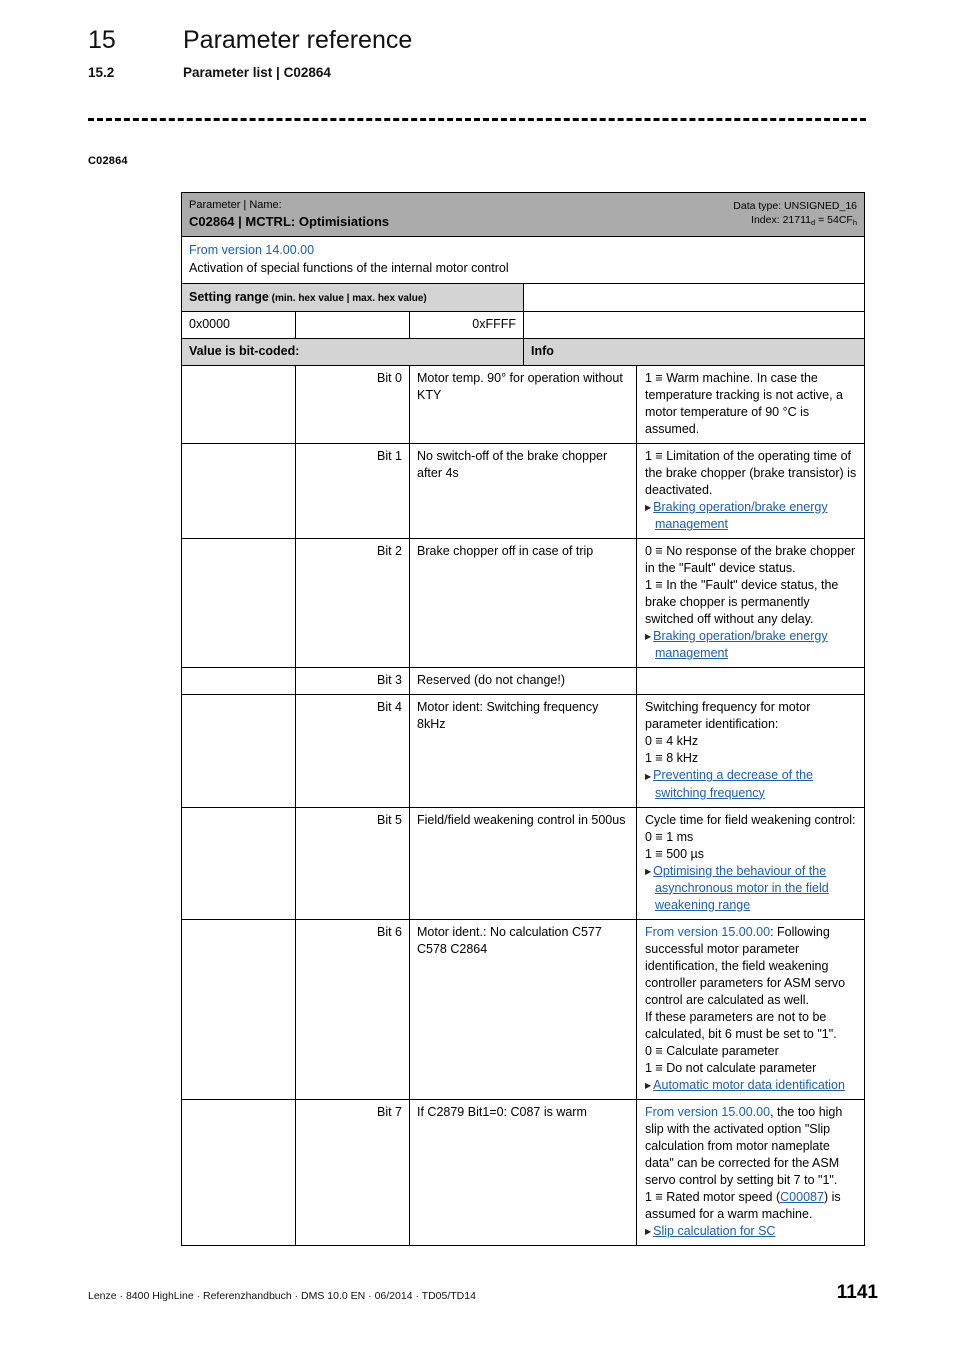  What do you see at coordinates (694, 352) in the screenshot?
I see `info-header-label: Info` at bounding box center [694, 352].